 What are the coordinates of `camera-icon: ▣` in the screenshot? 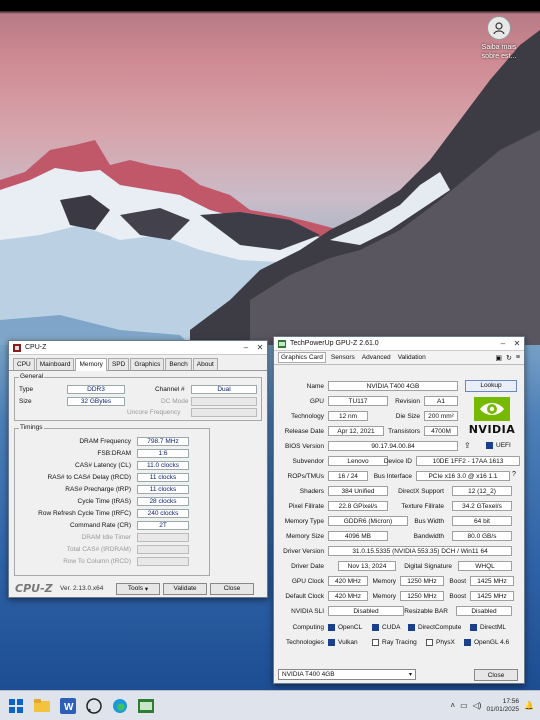 It's located at (498, 358).